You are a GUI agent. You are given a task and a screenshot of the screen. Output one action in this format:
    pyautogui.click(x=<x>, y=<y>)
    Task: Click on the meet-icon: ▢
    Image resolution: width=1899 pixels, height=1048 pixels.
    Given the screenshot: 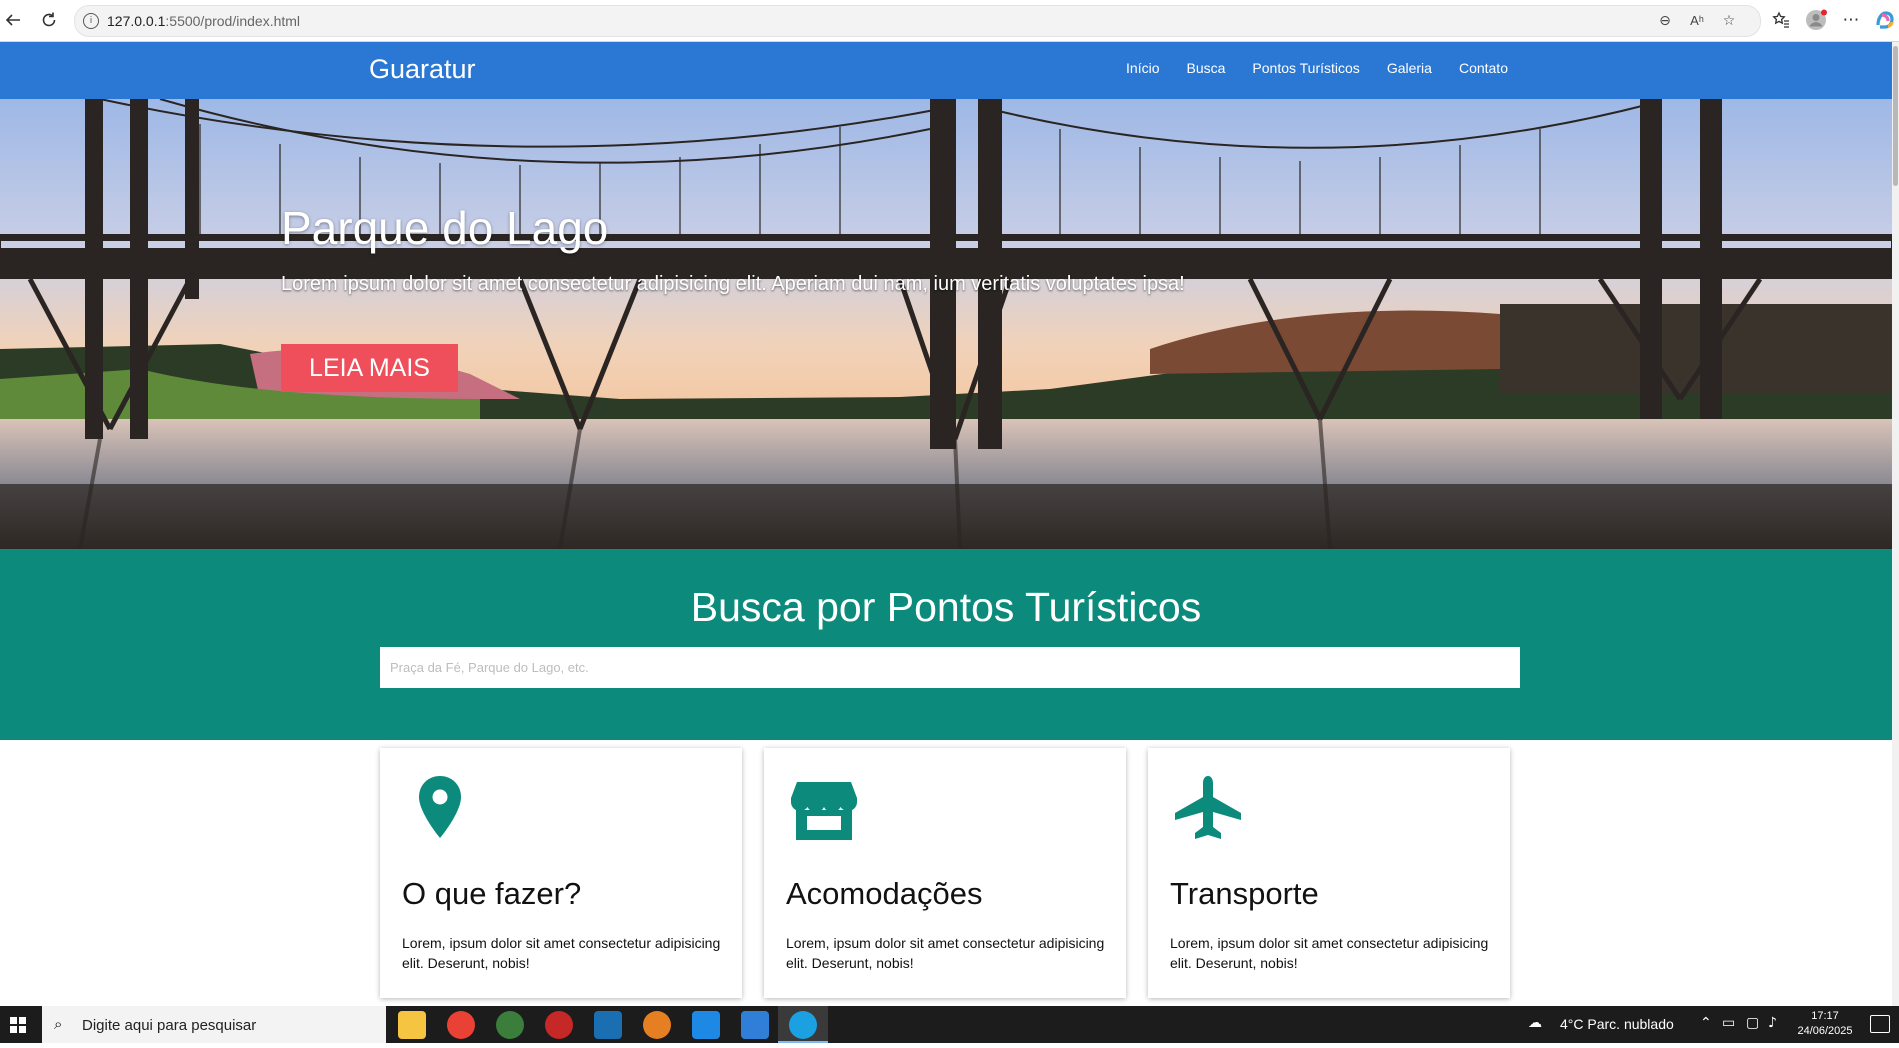 What is the action you would take?
    pyautogui.click(x=1752, y=1023)
    